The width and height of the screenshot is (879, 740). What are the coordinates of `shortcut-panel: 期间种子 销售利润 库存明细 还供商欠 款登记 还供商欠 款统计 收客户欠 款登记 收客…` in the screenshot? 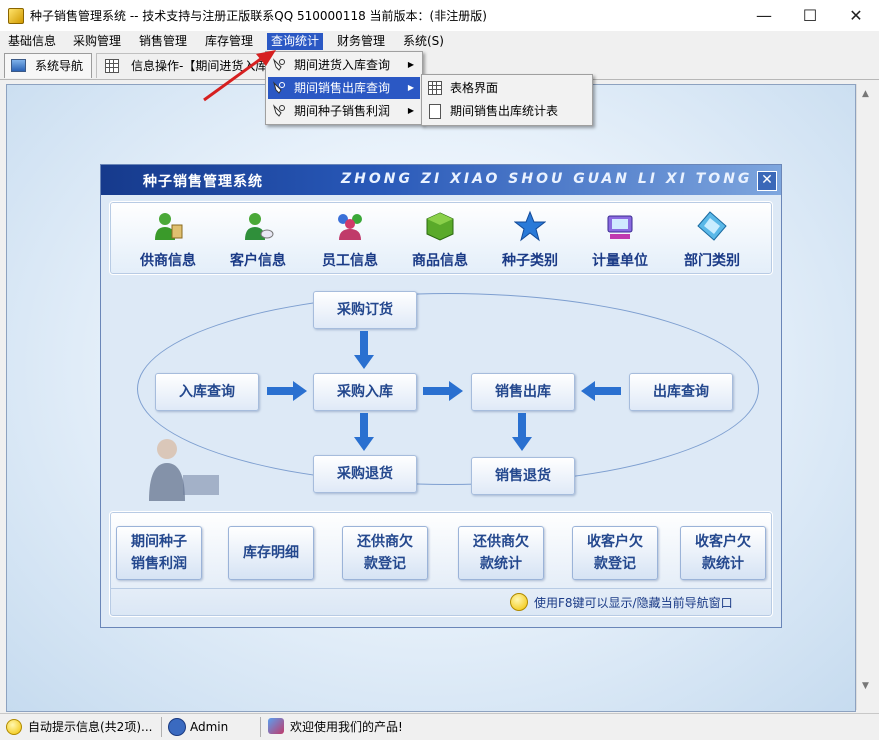 It's located at (441, 564).